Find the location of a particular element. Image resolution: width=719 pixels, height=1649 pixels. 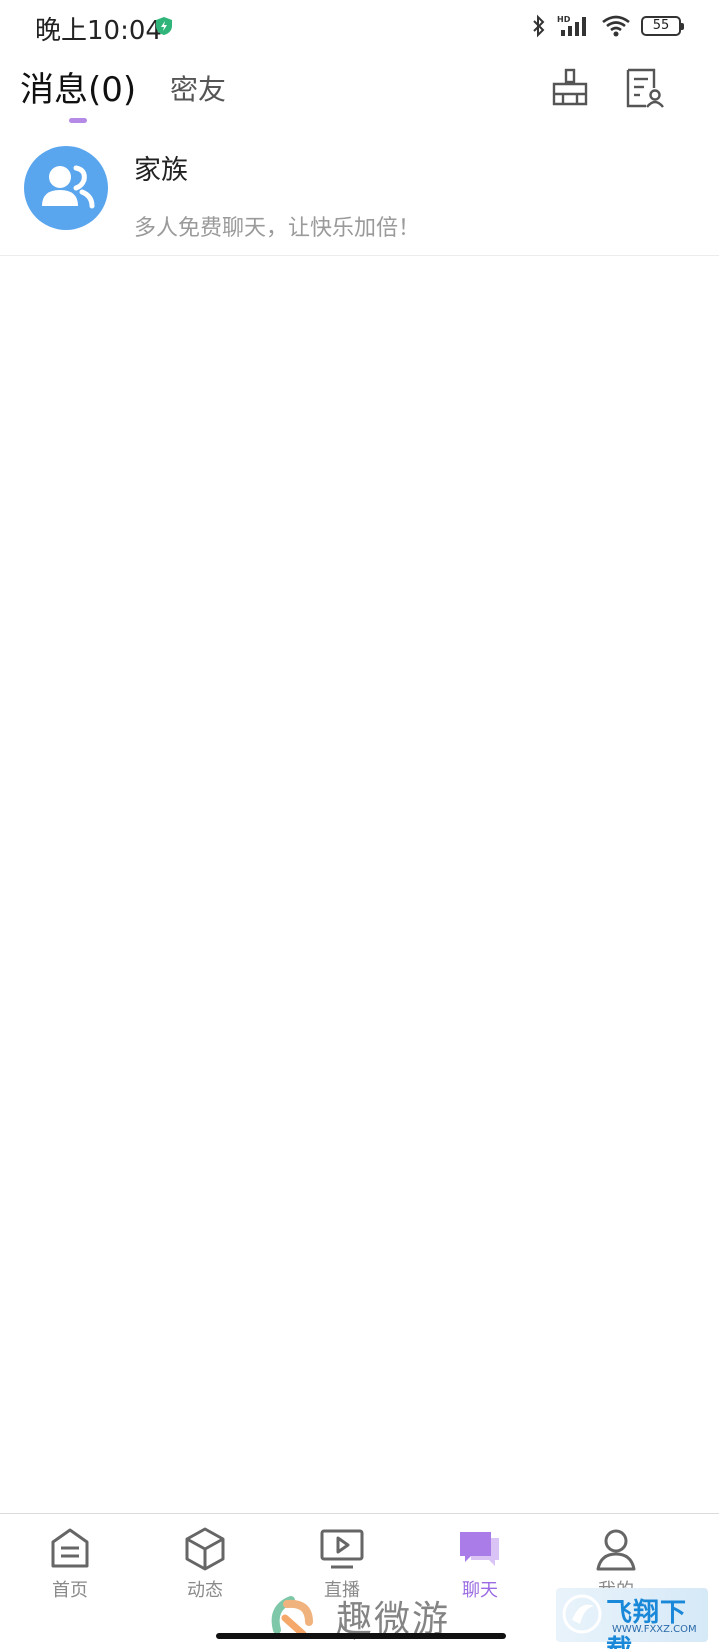

nav-item-home: 首页 is located at coordinates (70, 1566).